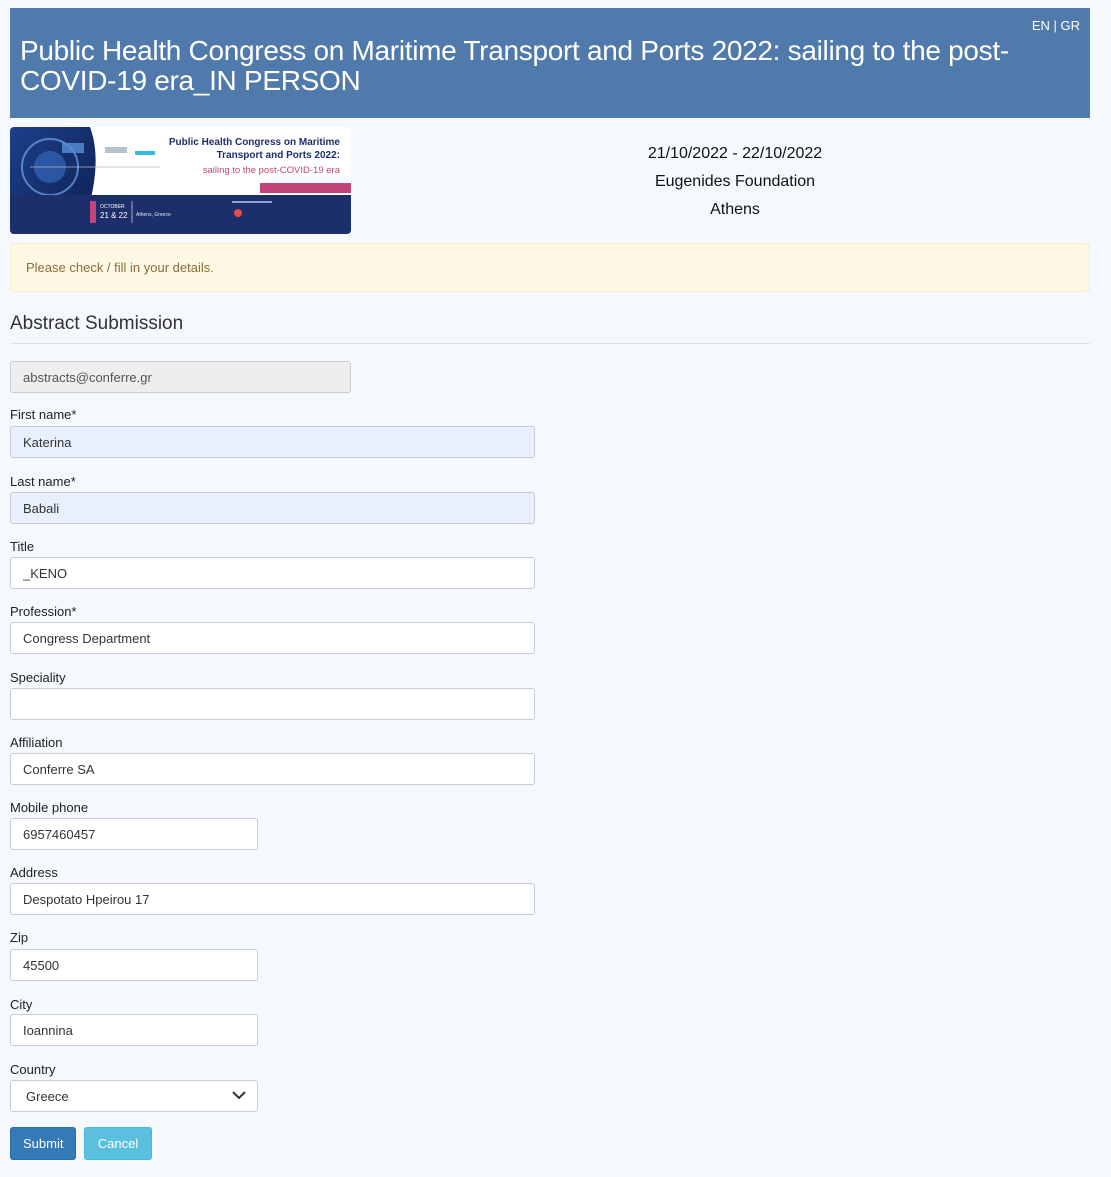 This screenshot has height=1177, width=1111. Describe the element at coordinates (735, 153) in the screenshot. I see `event-dates: 21/10/2022 - 22/10/2022` at that location.